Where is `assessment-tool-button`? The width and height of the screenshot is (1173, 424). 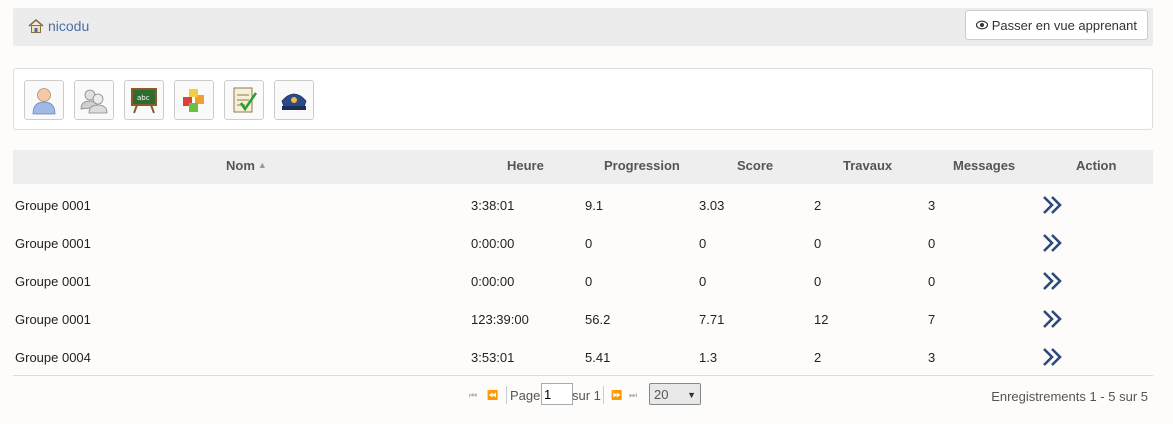 assessment-tool-button is located at coordinates (244, 100).